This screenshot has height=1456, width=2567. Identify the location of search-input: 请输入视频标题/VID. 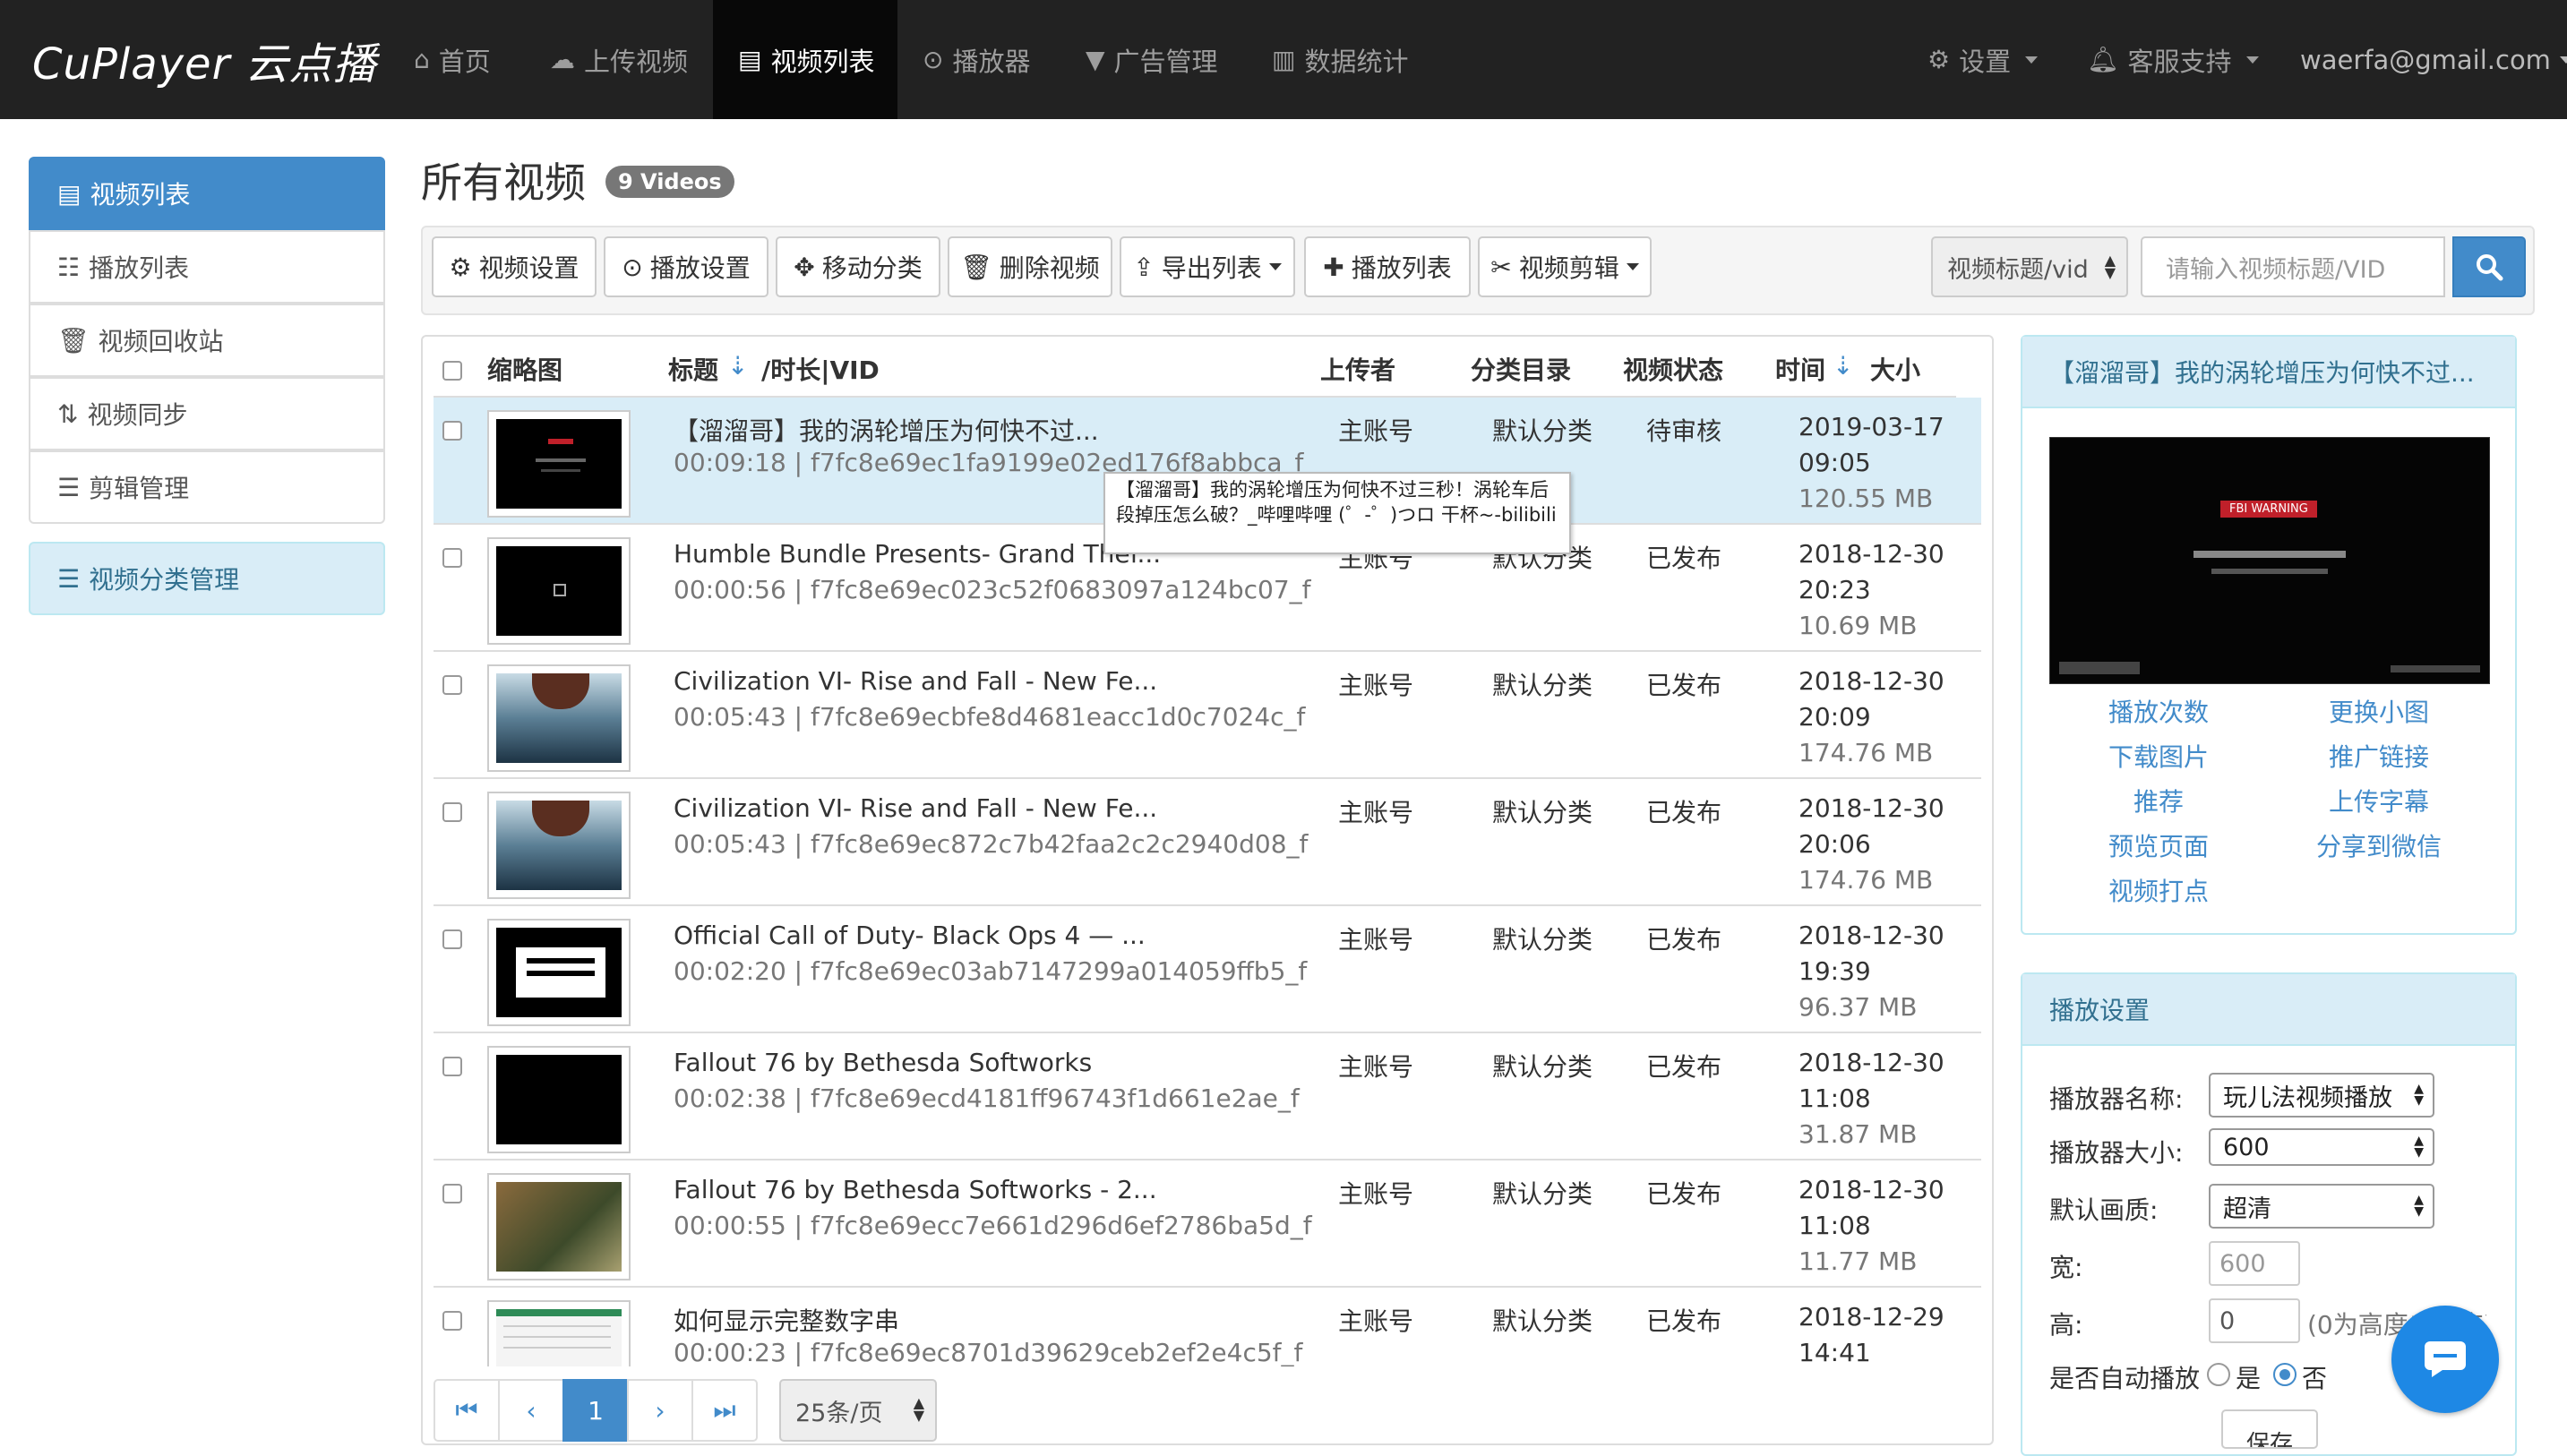
(2293, 266).